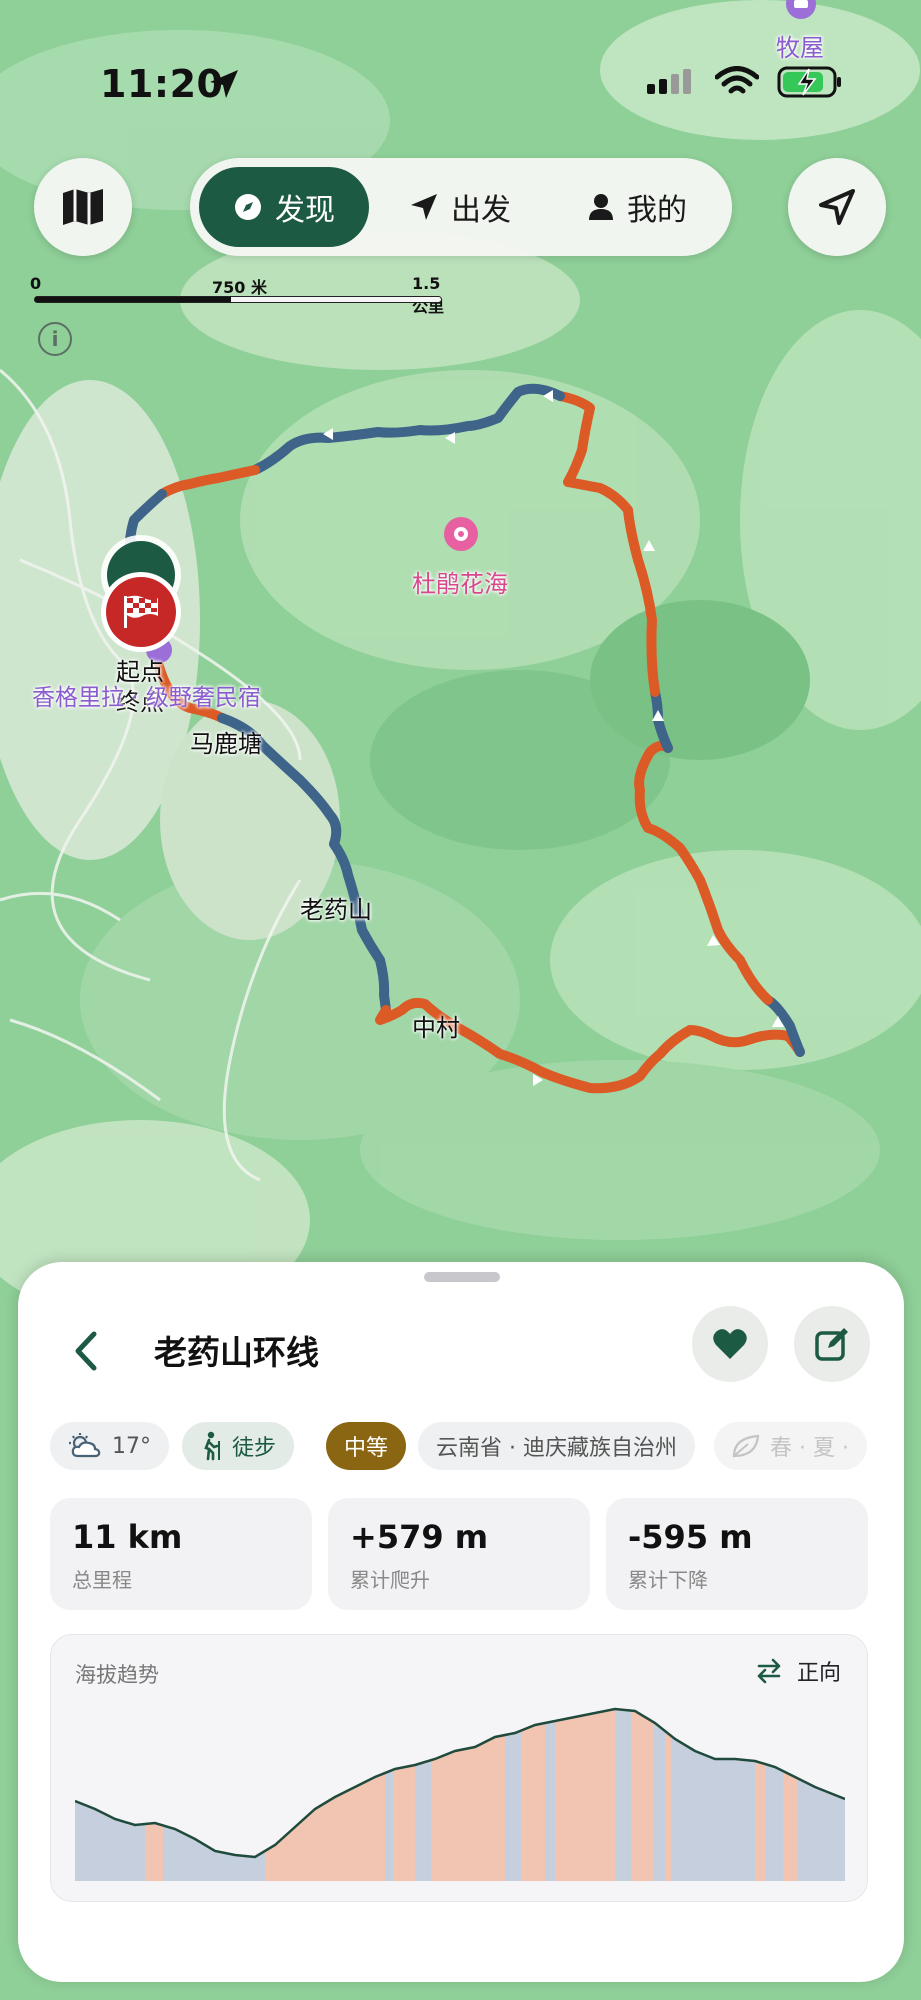 This screenshot has width=921, height=2000. Describe the element at coordinates (419, 1537) in the screenshot. I see `stat-ascent-value: +579 m` at that location.